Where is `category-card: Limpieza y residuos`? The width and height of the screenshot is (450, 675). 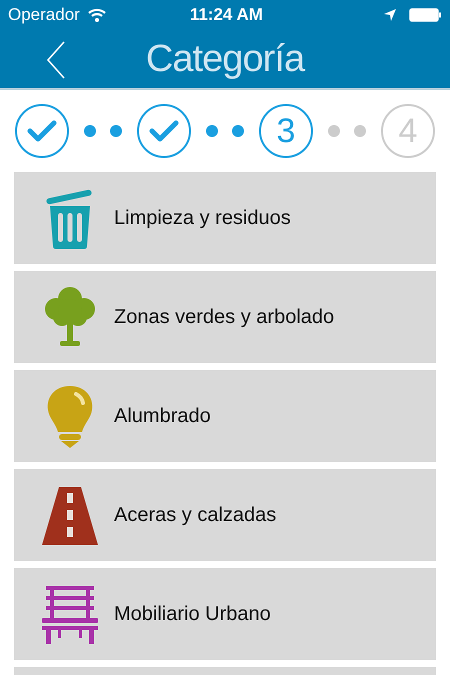 category-card: Limpieza y residuos is located at coordinates (225, 218).